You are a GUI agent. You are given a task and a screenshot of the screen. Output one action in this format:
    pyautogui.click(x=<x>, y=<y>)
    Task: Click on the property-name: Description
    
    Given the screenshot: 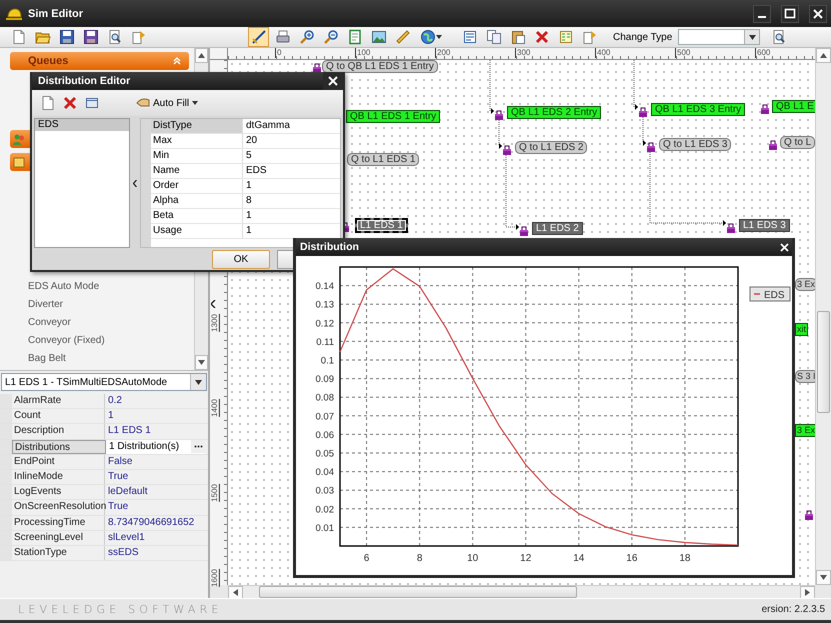 What is the action you would take?
    pyautogui.click(x=58, y=431)
    